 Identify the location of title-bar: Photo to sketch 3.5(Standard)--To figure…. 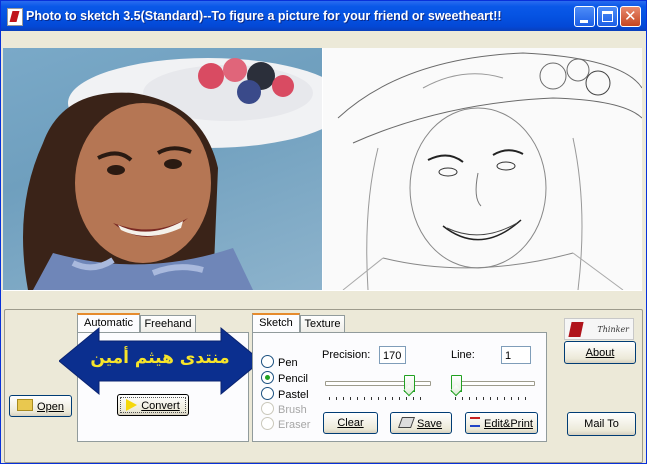
(323, 16).